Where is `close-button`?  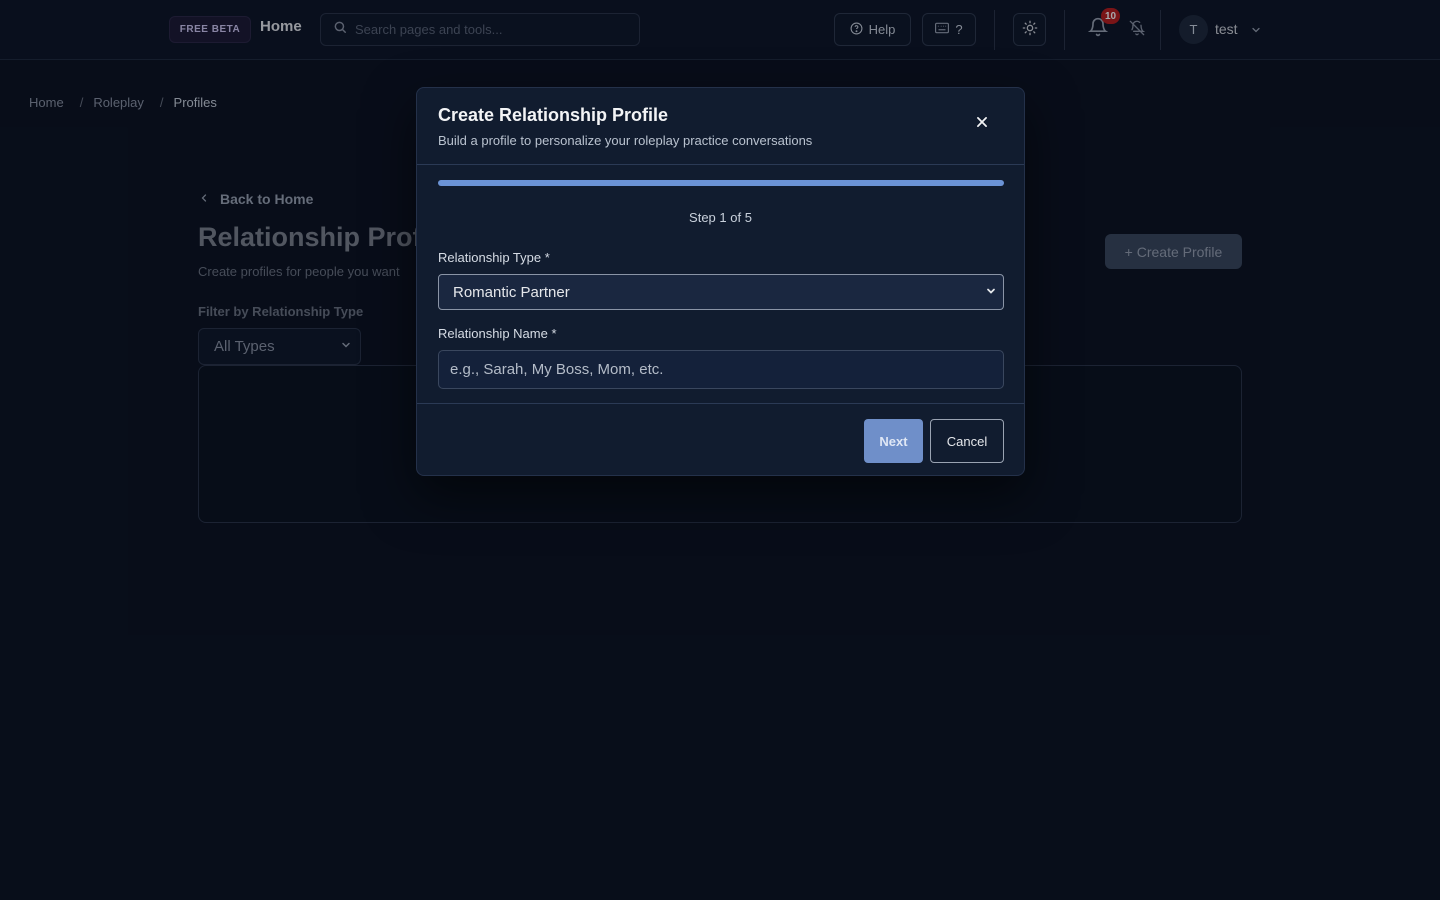 close-button is located at coordinates (982, 124).